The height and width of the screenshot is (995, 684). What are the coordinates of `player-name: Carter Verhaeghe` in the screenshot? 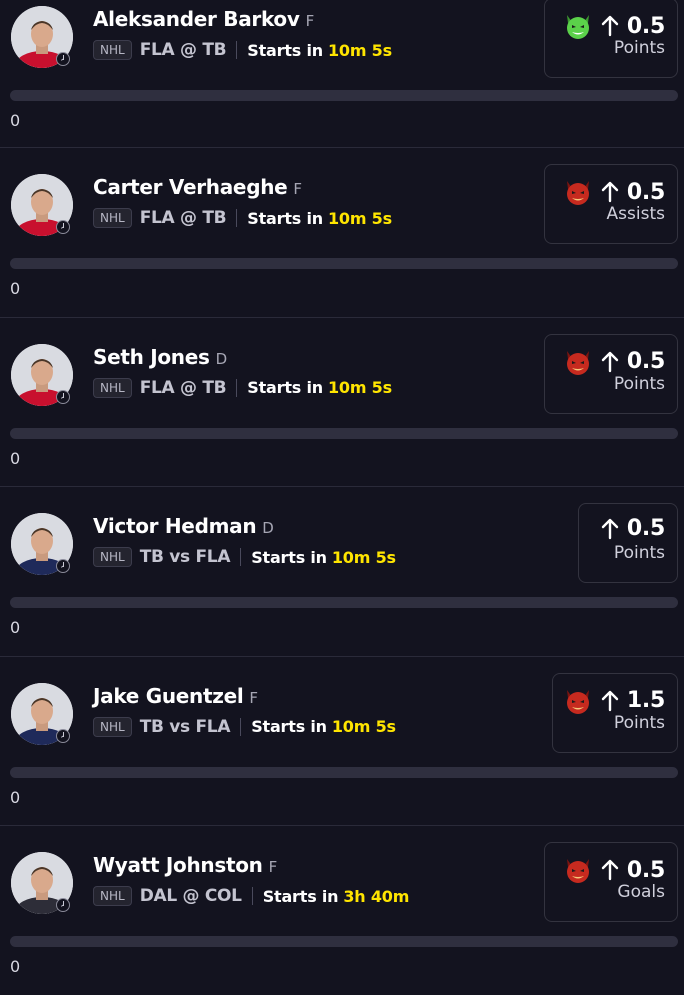 It's located at (190, 187).